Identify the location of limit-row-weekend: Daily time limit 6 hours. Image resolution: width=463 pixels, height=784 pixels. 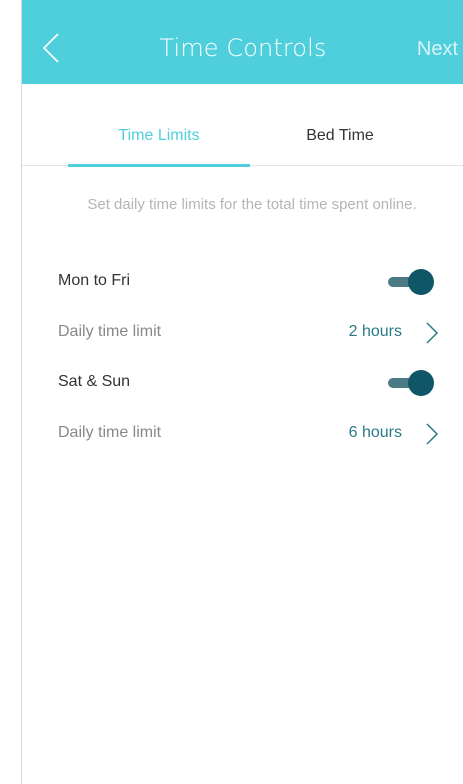
(242, 434).